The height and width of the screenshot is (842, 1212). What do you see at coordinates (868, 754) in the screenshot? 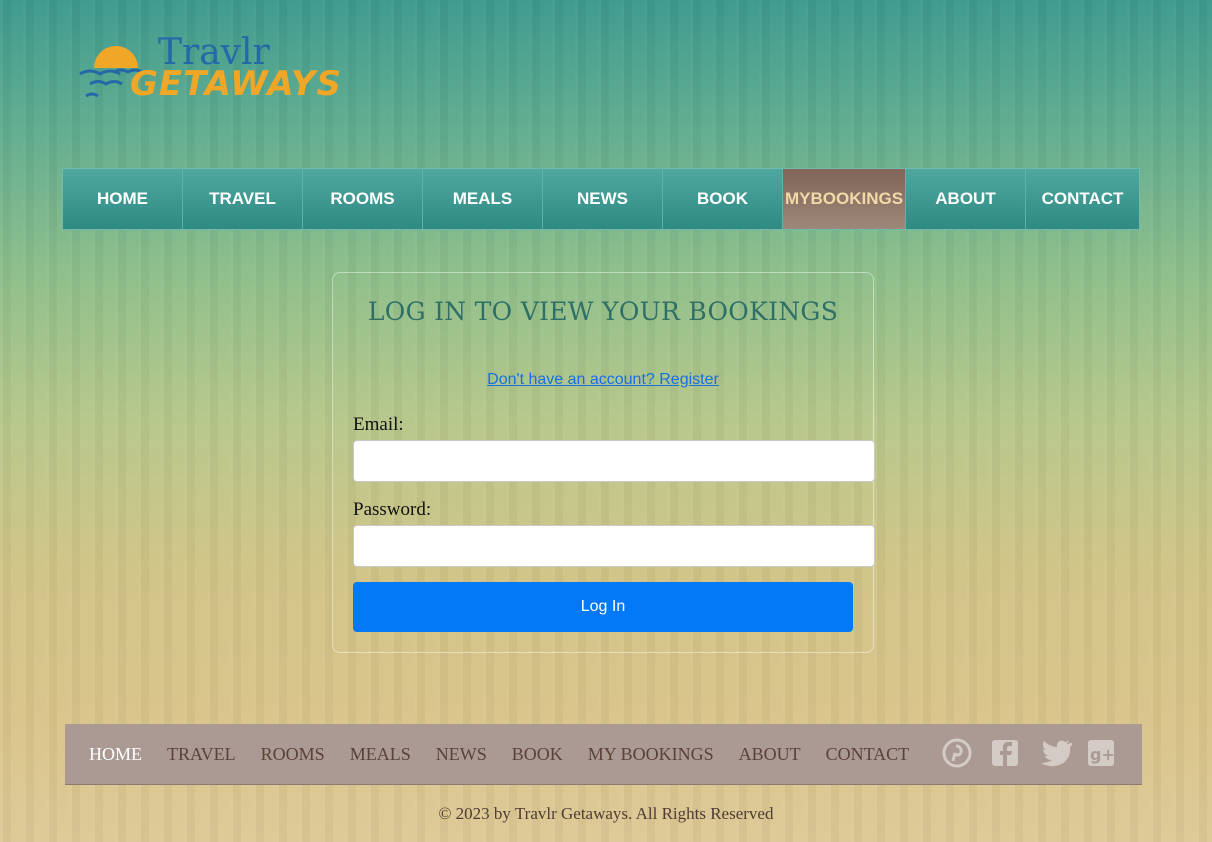
I see `footer-link-contact: CONTACT` at bounding box center [868, 754].